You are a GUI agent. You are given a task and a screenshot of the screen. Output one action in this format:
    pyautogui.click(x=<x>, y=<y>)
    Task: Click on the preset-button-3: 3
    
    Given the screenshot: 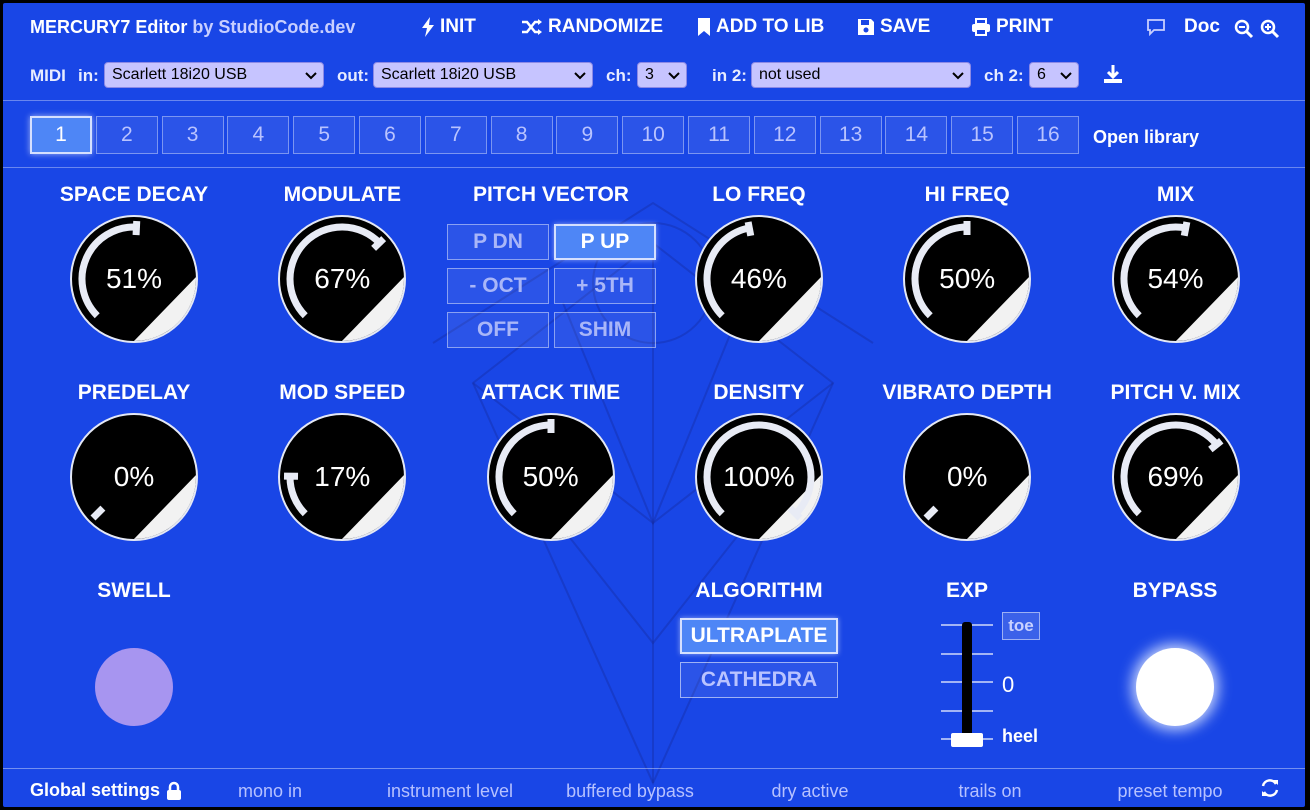 What is the action you would take?
    pyautogui.click(x=192, y=135)
    